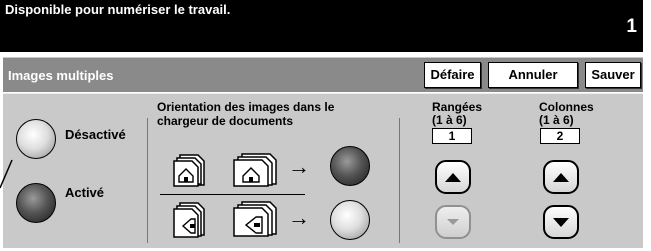 The height and width of the screenshot is (251, 651). What do you see at coordinates (350, 220) in the screenshot?
I see `landscape-orientation-radio` at bounding box center [350, 220].